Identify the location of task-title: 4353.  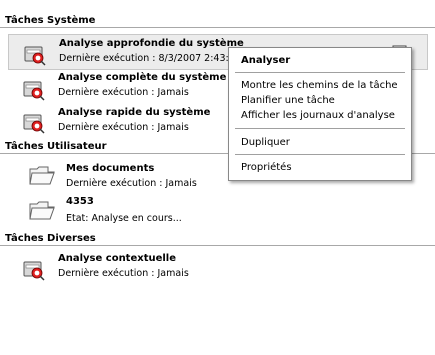
(80, 201).